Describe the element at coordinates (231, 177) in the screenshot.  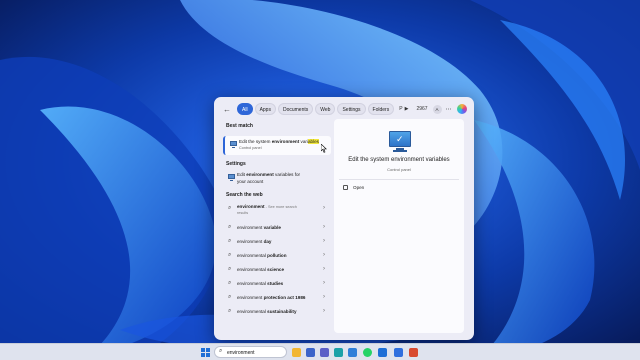
I see `settings-monitor-icon` at that location.